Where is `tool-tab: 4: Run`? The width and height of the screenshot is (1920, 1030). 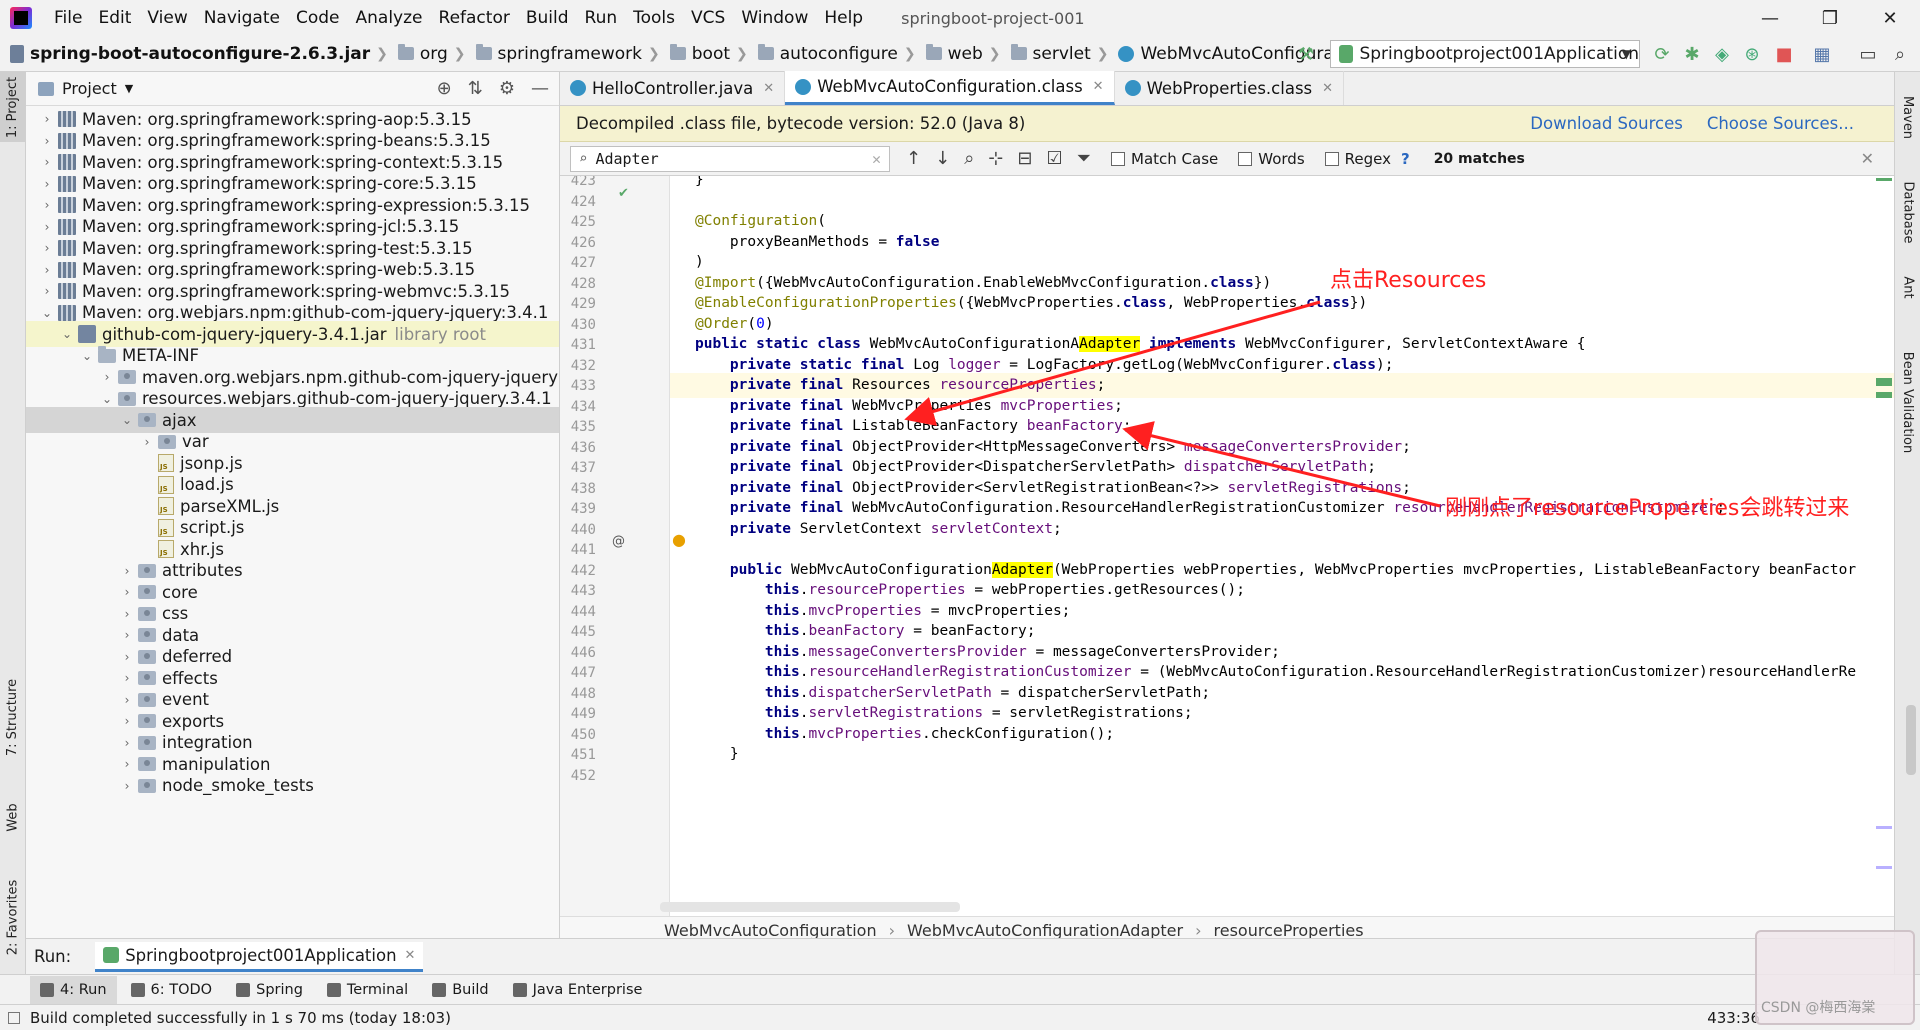 tool-tab: 4: Run is located at coordinates (73, 989).